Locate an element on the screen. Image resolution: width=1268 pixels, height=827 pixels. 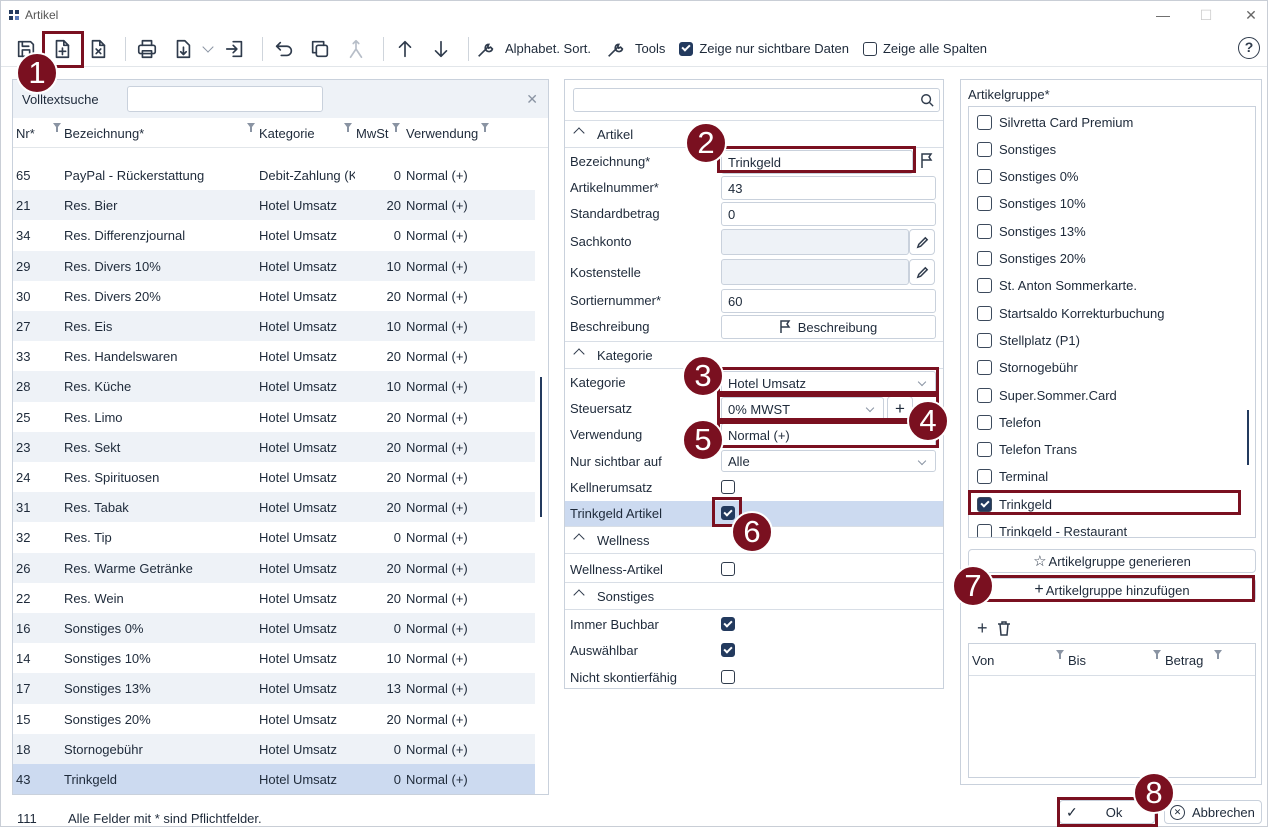
minimize-icon: — is located at coordinates (1163, 15).